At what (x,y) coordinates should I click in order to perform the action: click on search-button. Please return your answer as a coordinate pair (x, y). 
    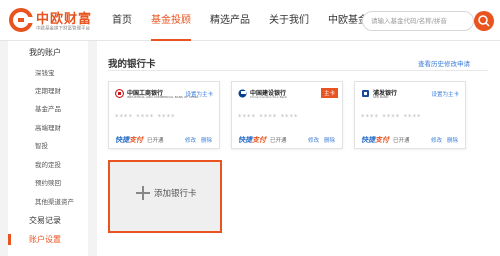
    Looking at the image, I should click on (484, 21).